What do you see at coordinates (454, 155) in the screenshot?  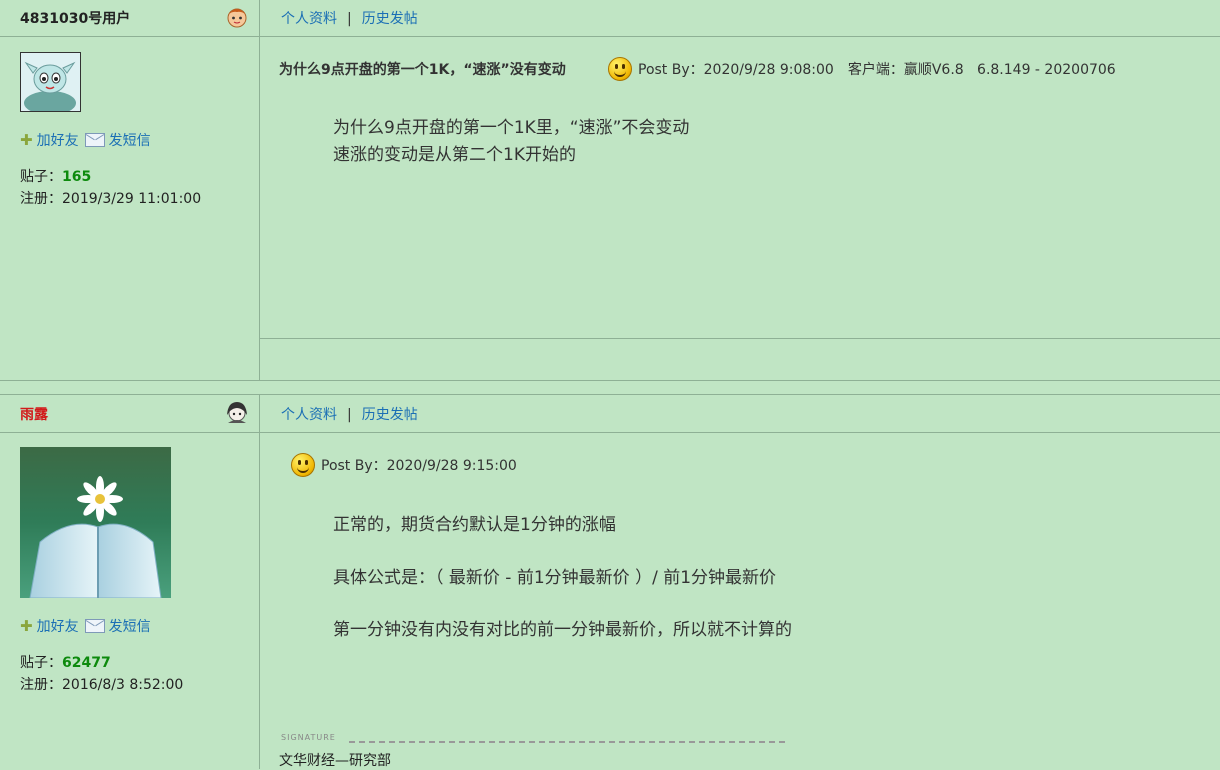 I see `post-body-line: 速涨的变动是从第二个1K开始的` at bounding box center [454, 155].